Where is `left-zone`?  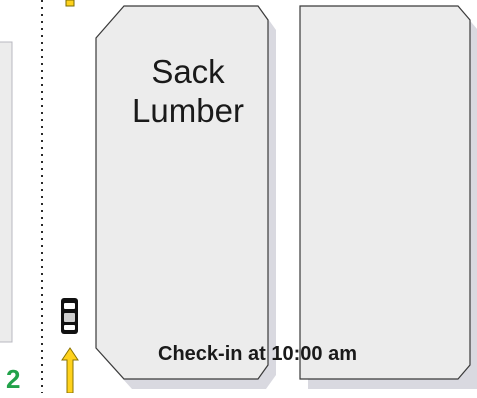 left-zone is located at coordinates (6, 192).